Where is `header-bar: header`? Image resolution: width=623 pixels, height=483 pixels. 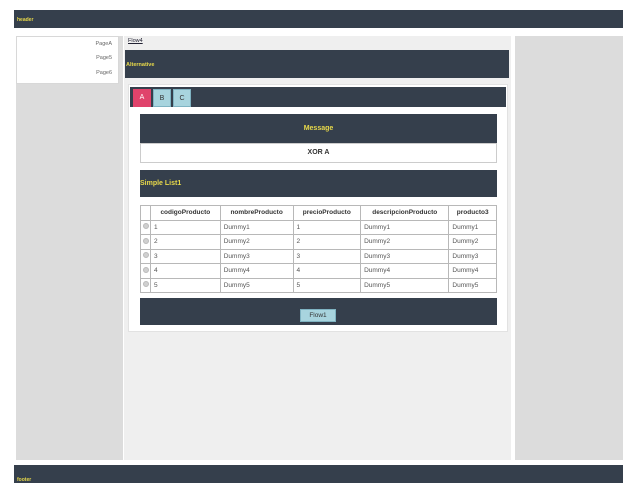
header-bar: header is located at coordinates (318, 19).